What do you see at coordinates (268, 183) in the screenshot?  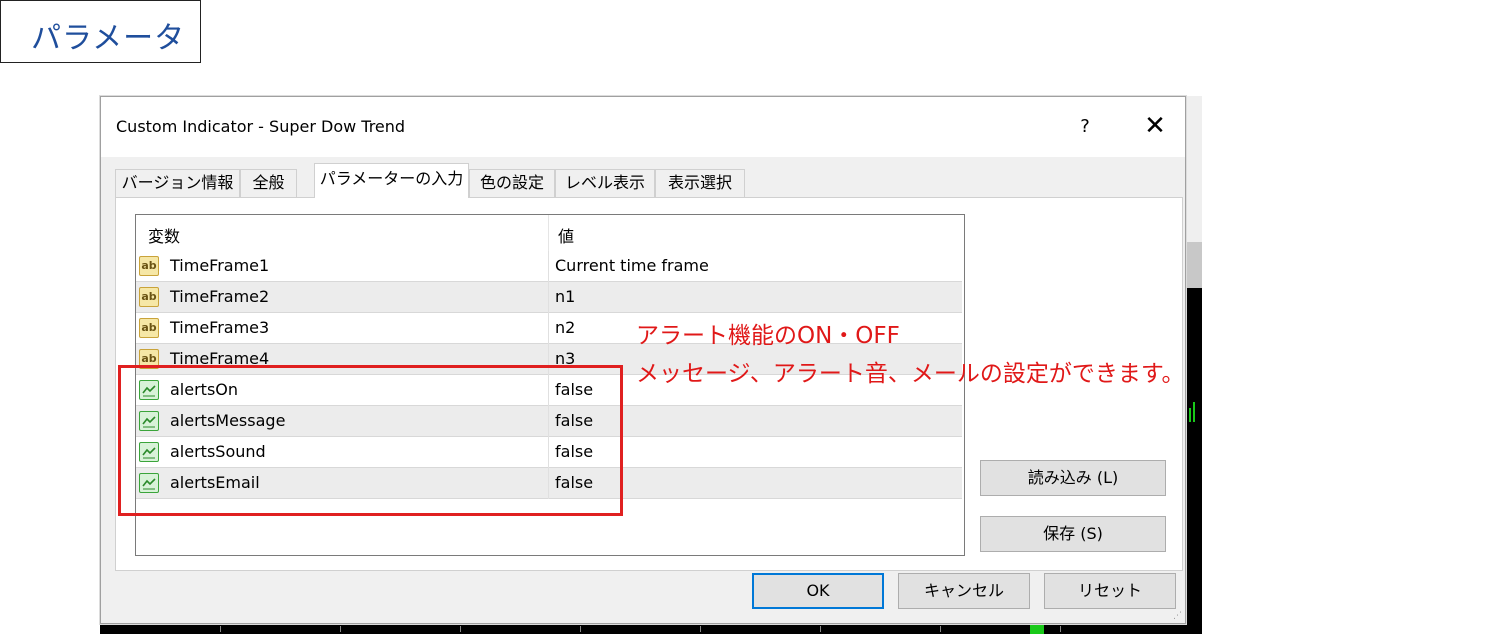 I see `tab-general: 全般` at bounding box center [268, 183].